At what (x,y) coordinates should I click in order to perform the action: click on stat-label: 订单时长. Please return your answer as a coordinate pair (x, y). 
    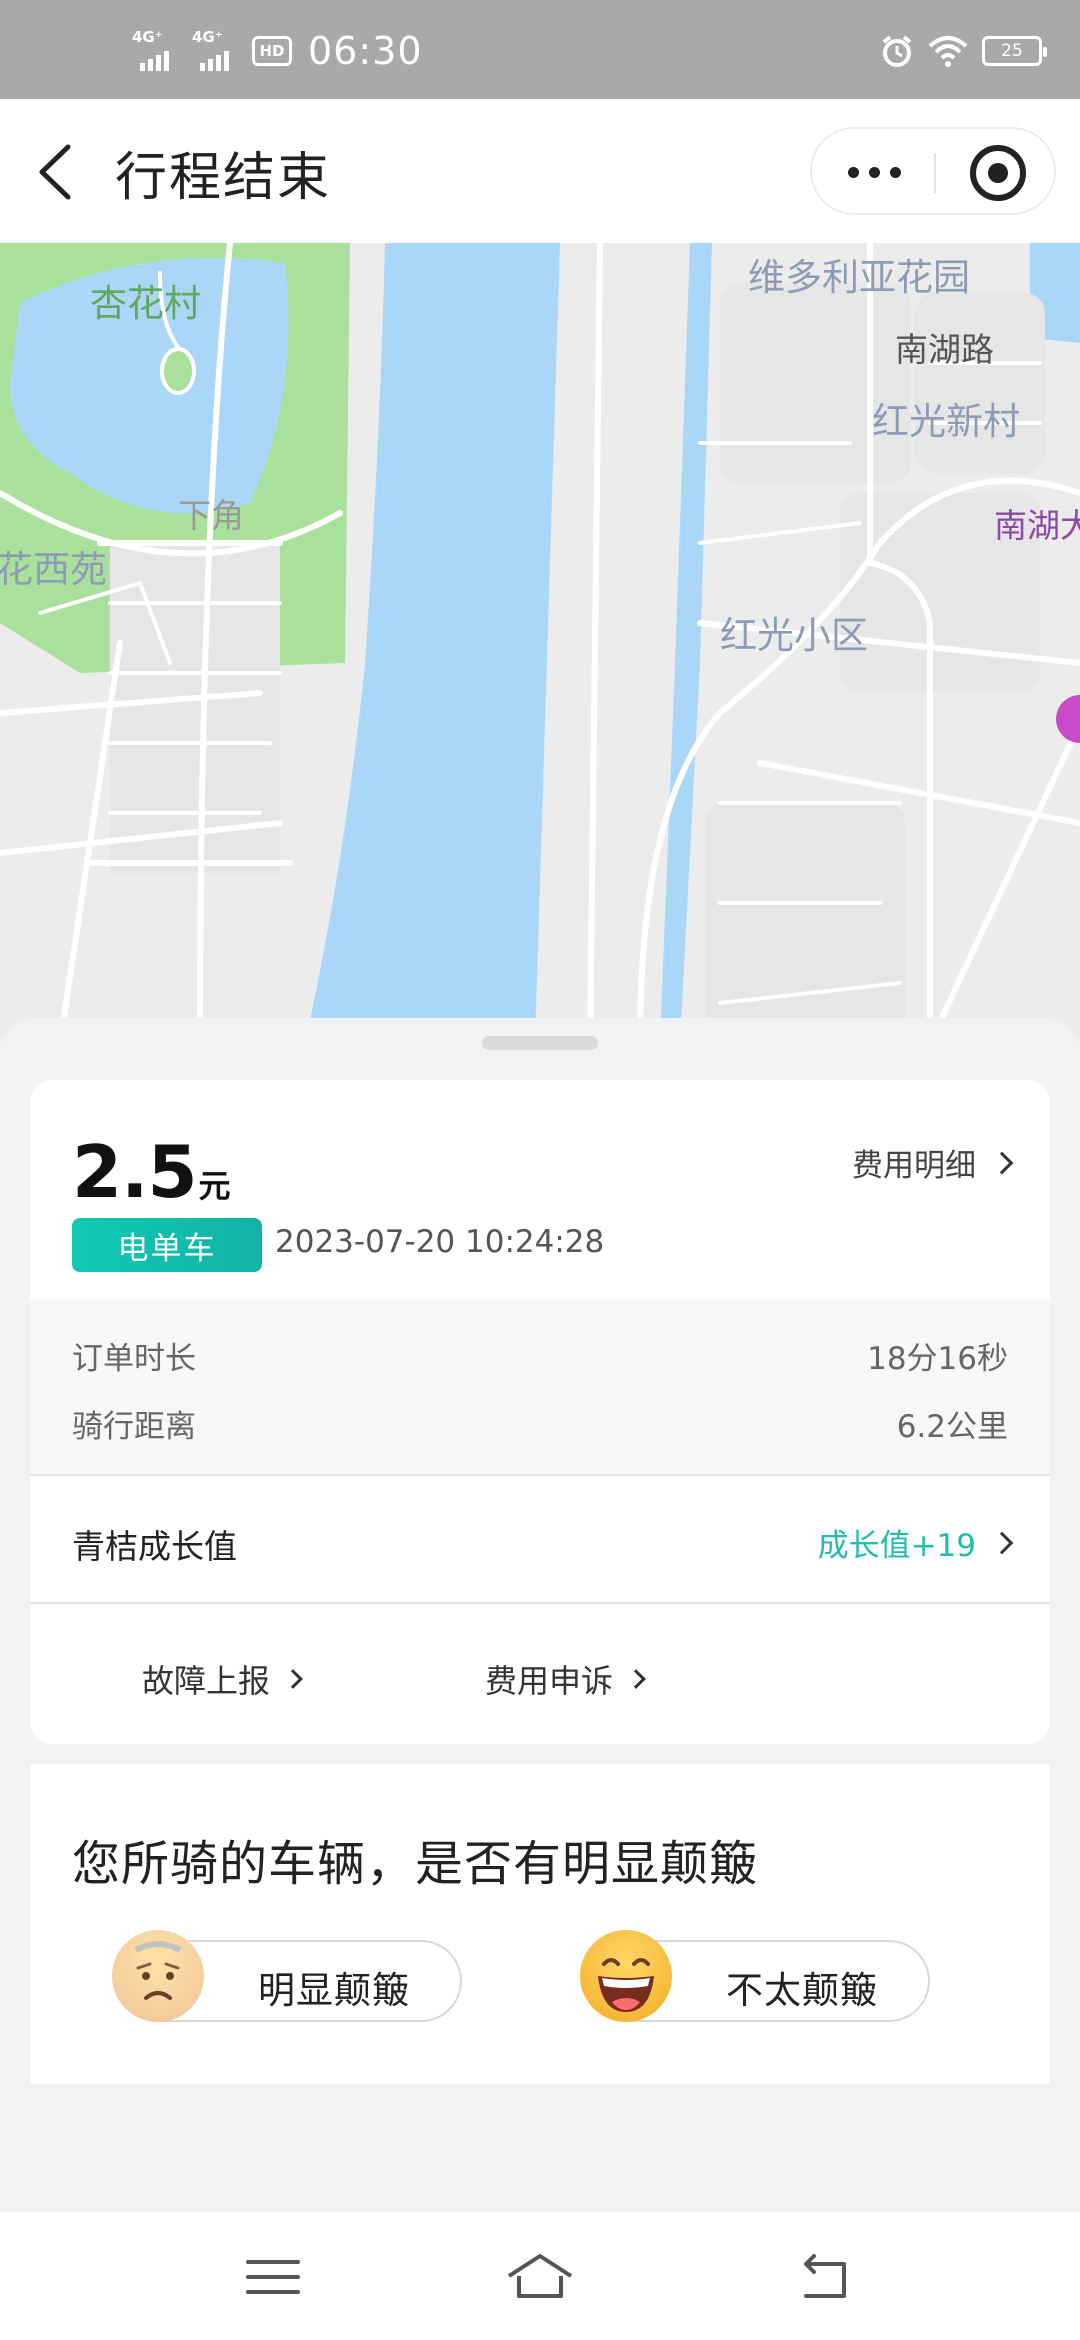
    Looking at the image, I should click on (134, 1358).